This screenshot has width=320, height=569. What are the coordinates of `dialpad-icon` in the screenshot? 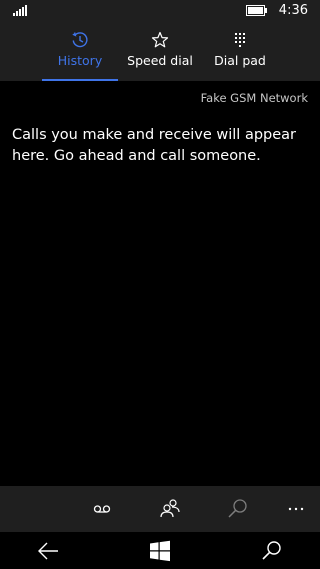 It's located at (240, 40).